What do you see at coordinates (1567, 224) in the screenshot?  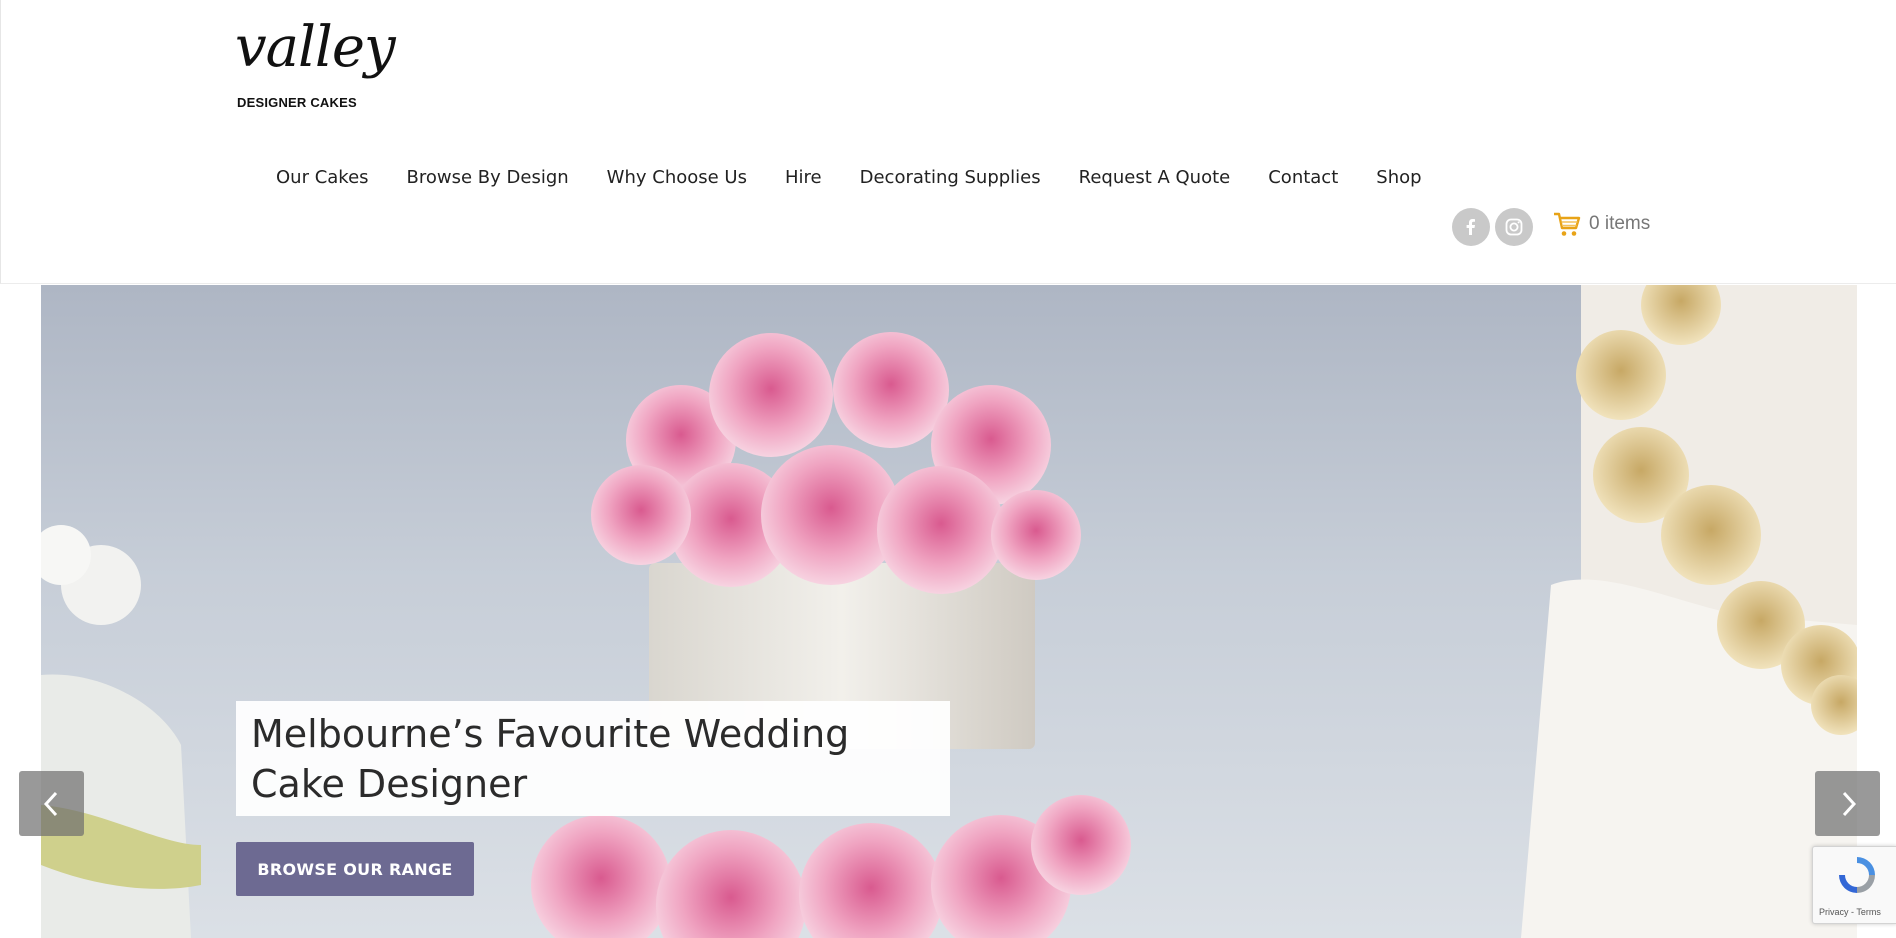 I see `cart-icon` at bounding box center [1567, 224].